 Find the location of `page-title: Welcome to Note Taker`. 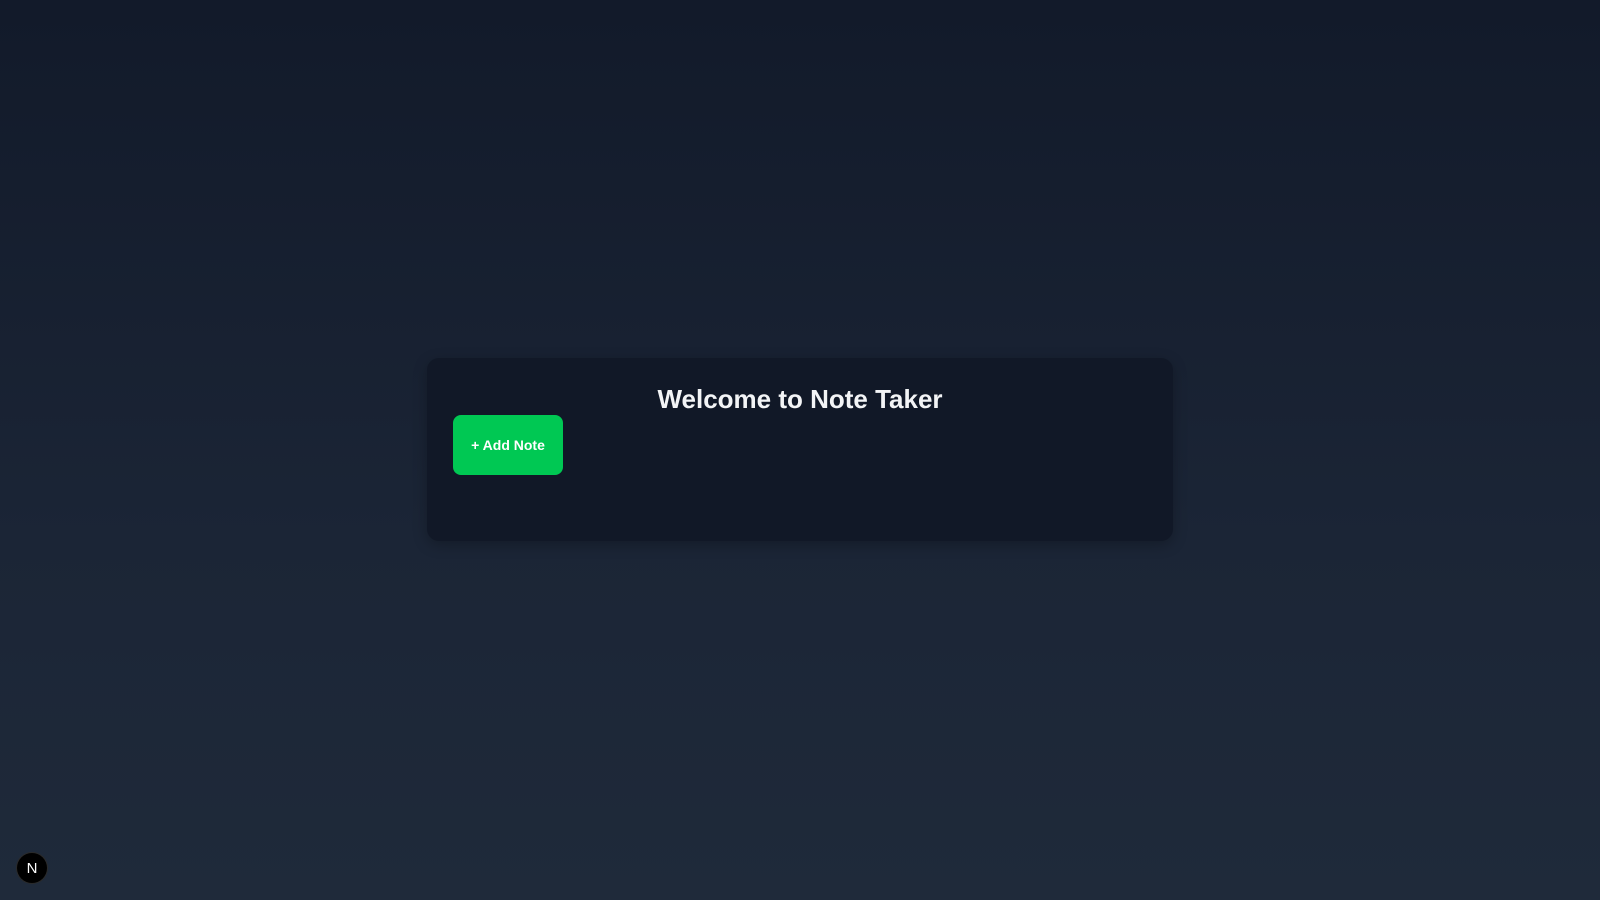

page-title: Welcome to Note Taker is located at coordinates (800, 399).